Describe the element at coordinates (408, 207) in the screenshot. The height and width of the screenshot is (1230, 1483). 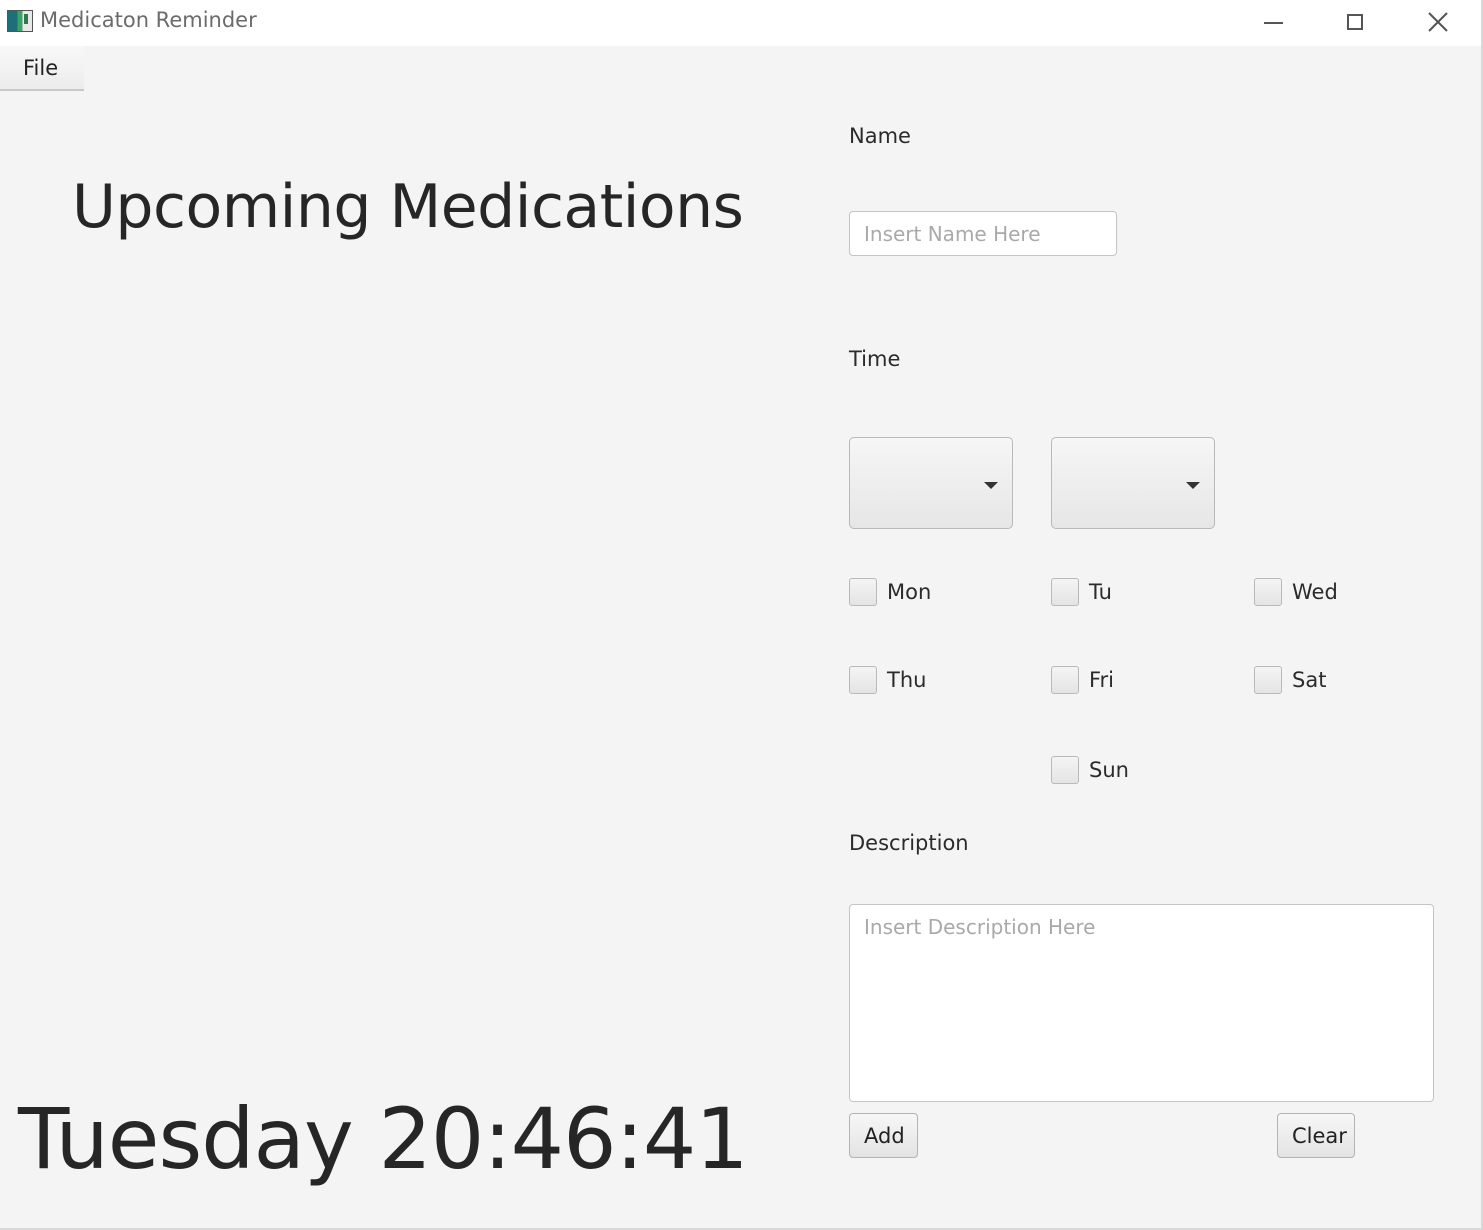
I see `upcoming-medications-heading: Upcoming Medications` at that location.